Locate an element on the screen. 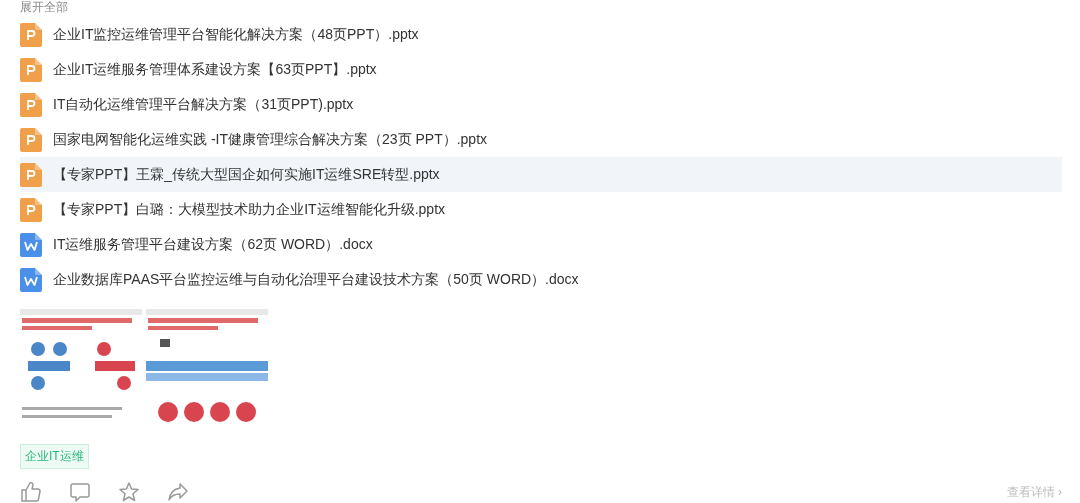  file-row: 【专家PPT】王霖_传统大型国企如何实施IT运维SRE转型.pptx is located at coordinates (541, 174).